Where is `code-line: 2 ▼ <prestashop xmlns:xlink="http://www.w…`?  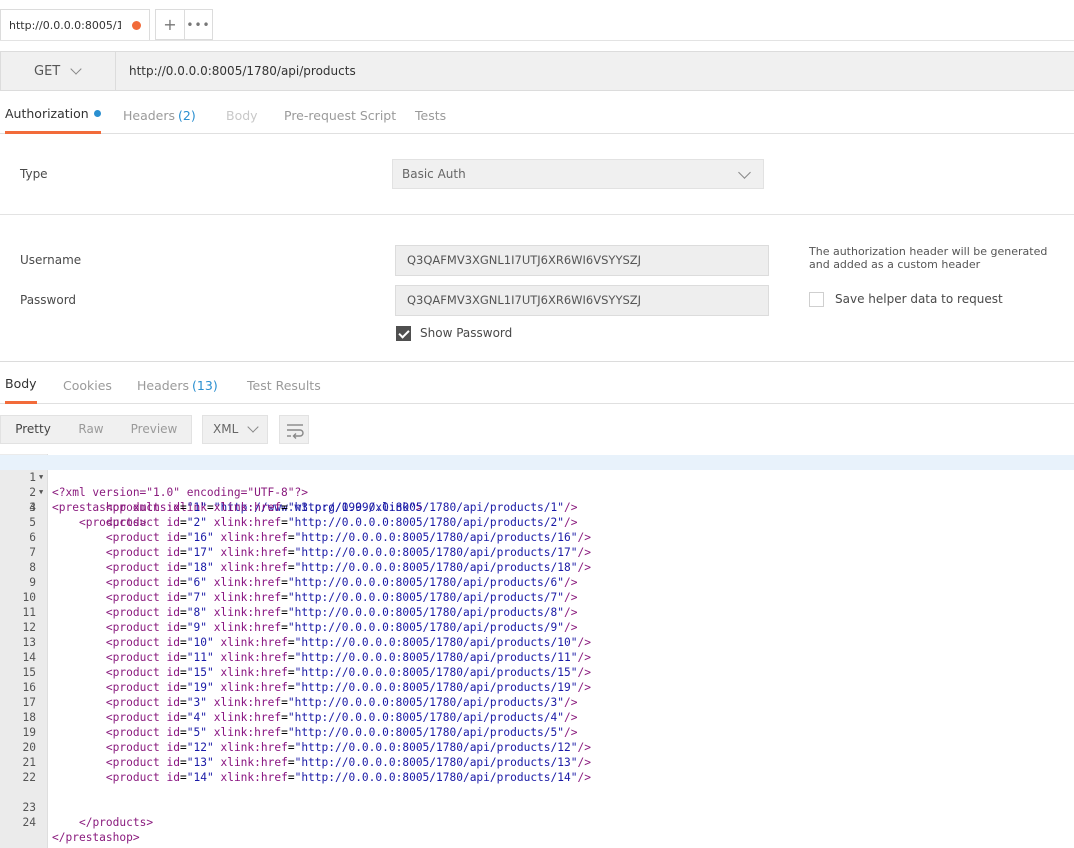
code-line: 2 ▼ <prestashop xmlns:xlink="http://www.w… is located at coordinates (537, 492).